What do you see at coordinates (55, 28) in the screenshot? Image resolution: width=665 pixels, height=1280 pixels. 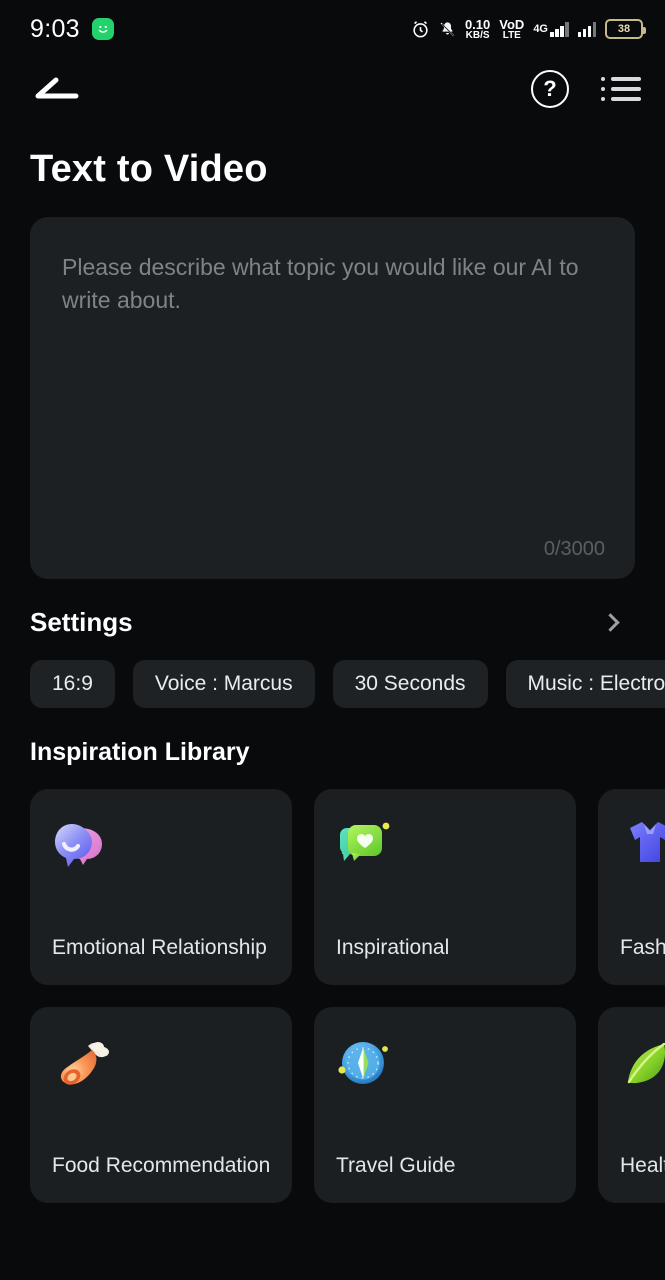 I see `status-time: 9:03` at bounding box center [55, 28].